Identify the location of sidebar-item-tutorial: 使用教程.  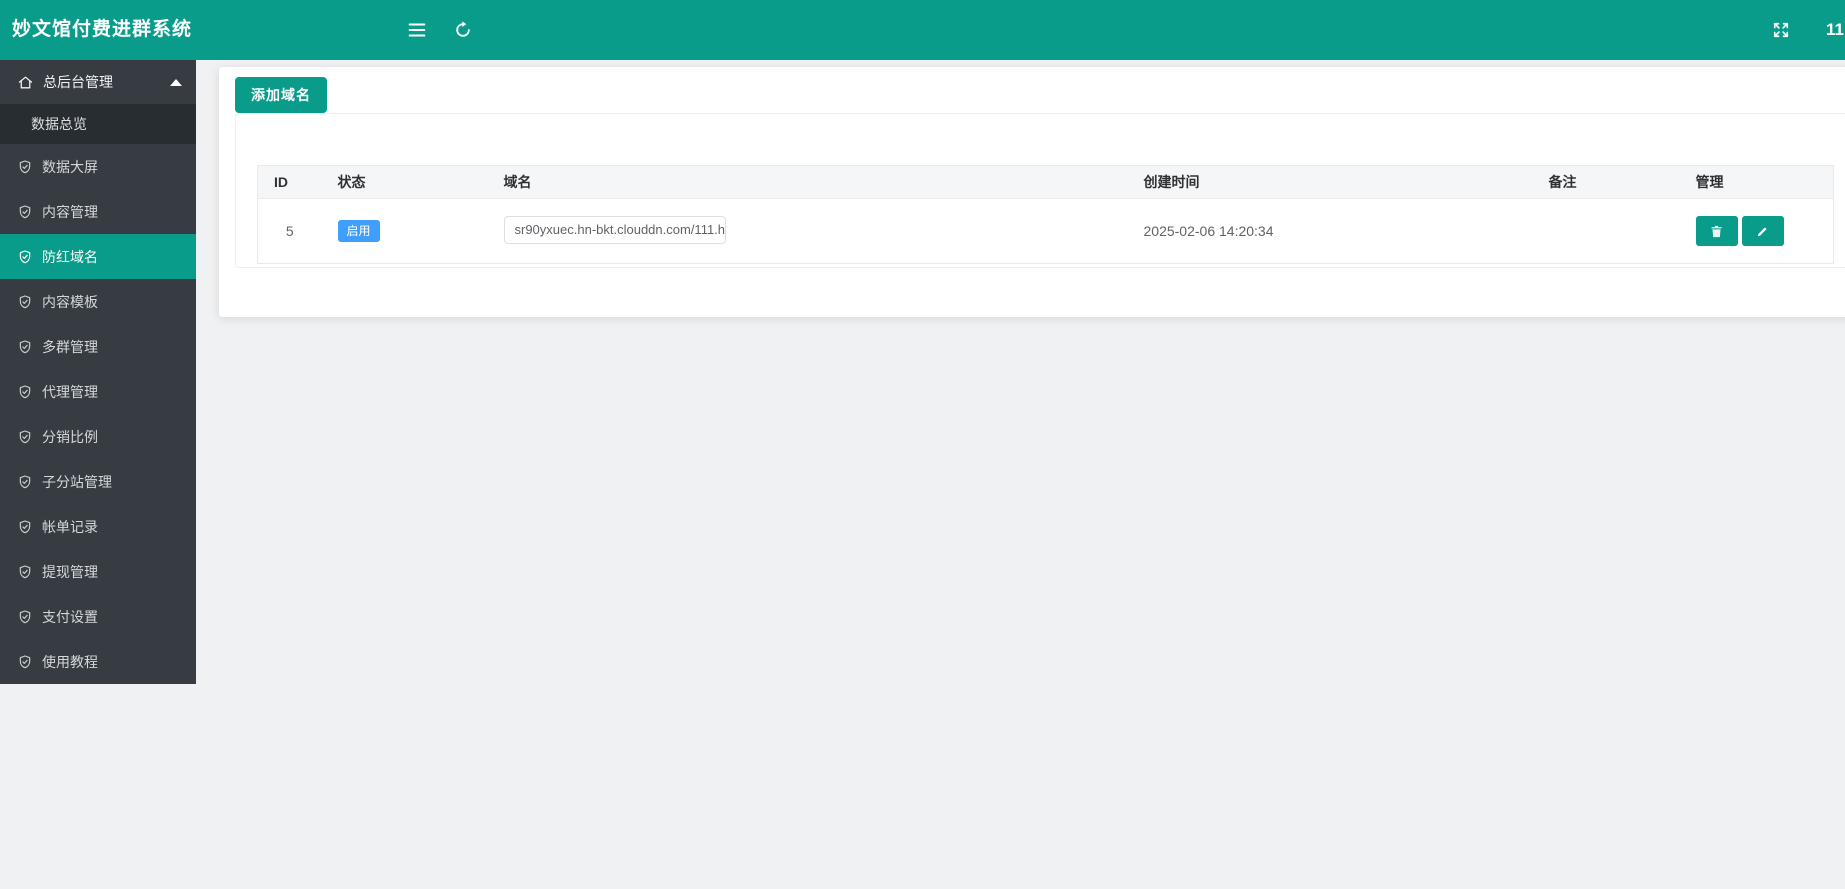
(98, 661).